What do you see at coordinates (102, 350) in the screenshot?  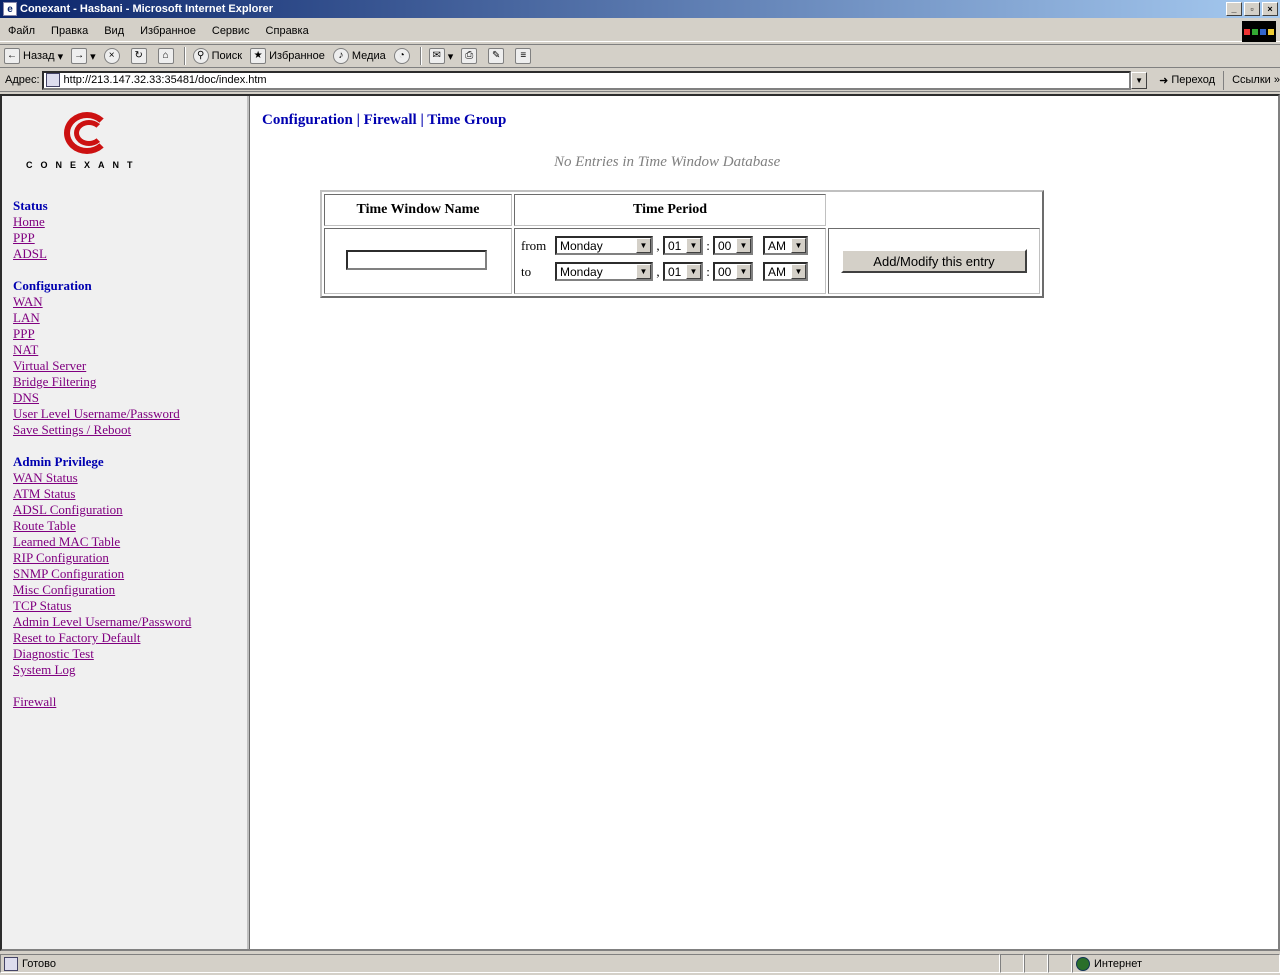 I see `nav-nat: NAT` at bounding box center [102, 350].